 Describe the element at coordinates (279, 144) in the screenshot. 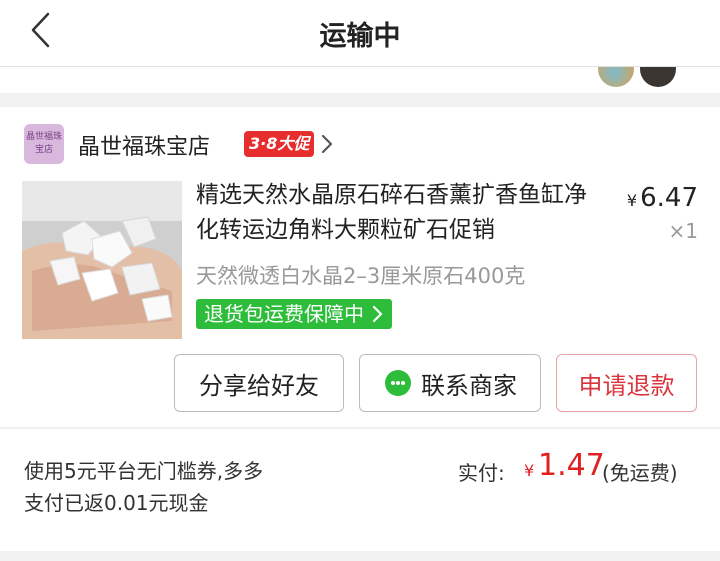

I see `promo-badge: 3·8大促` at that location.